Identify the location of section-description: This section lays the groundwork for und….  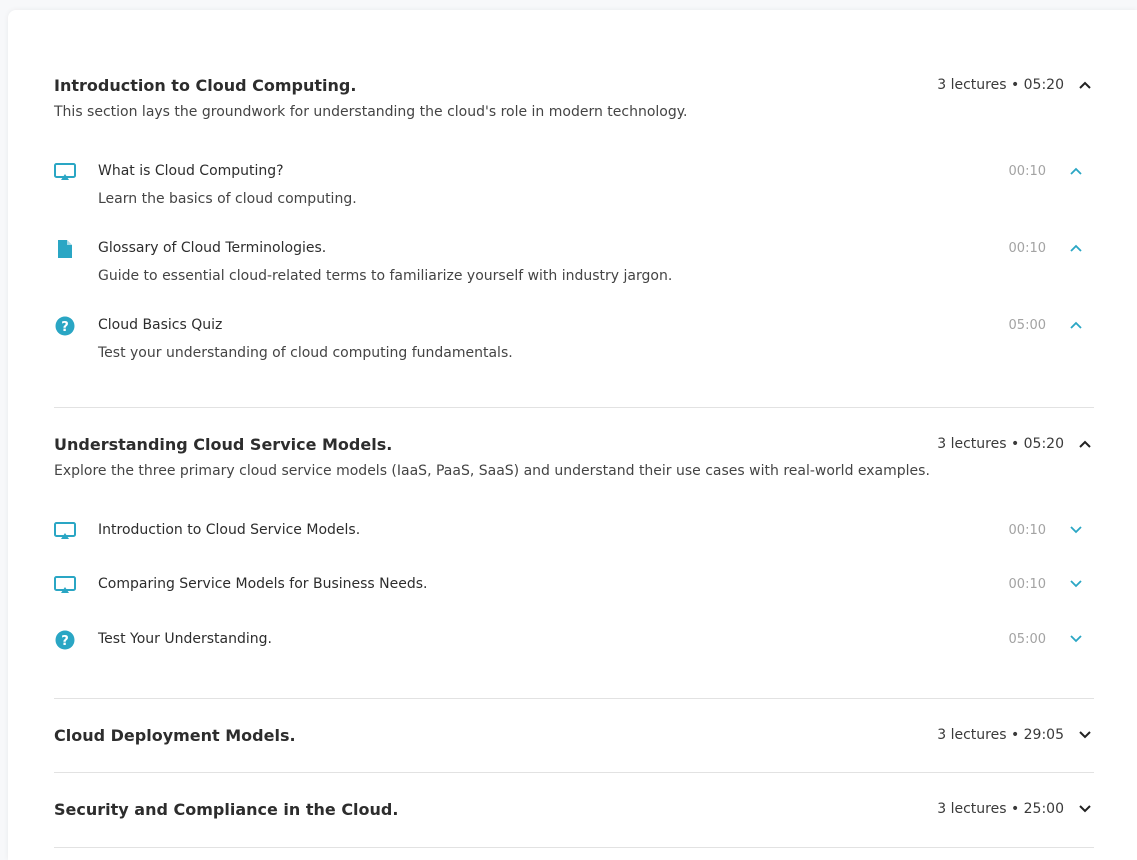
(371, 112).